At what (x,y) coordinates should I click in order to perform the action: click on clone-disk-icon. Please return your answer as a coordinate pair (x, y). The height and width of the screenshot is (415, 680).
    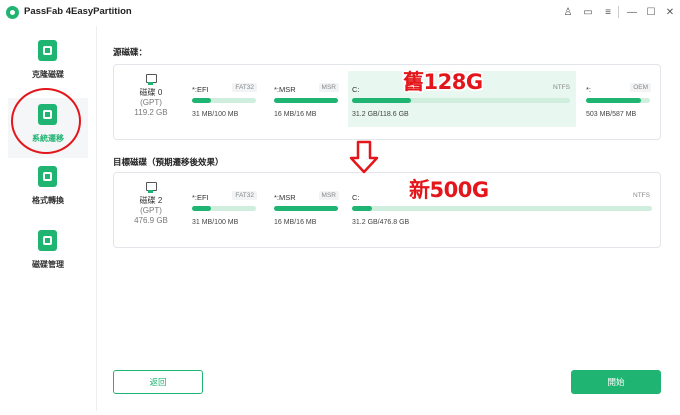
    Looking at the image, I should click on (47, 50).